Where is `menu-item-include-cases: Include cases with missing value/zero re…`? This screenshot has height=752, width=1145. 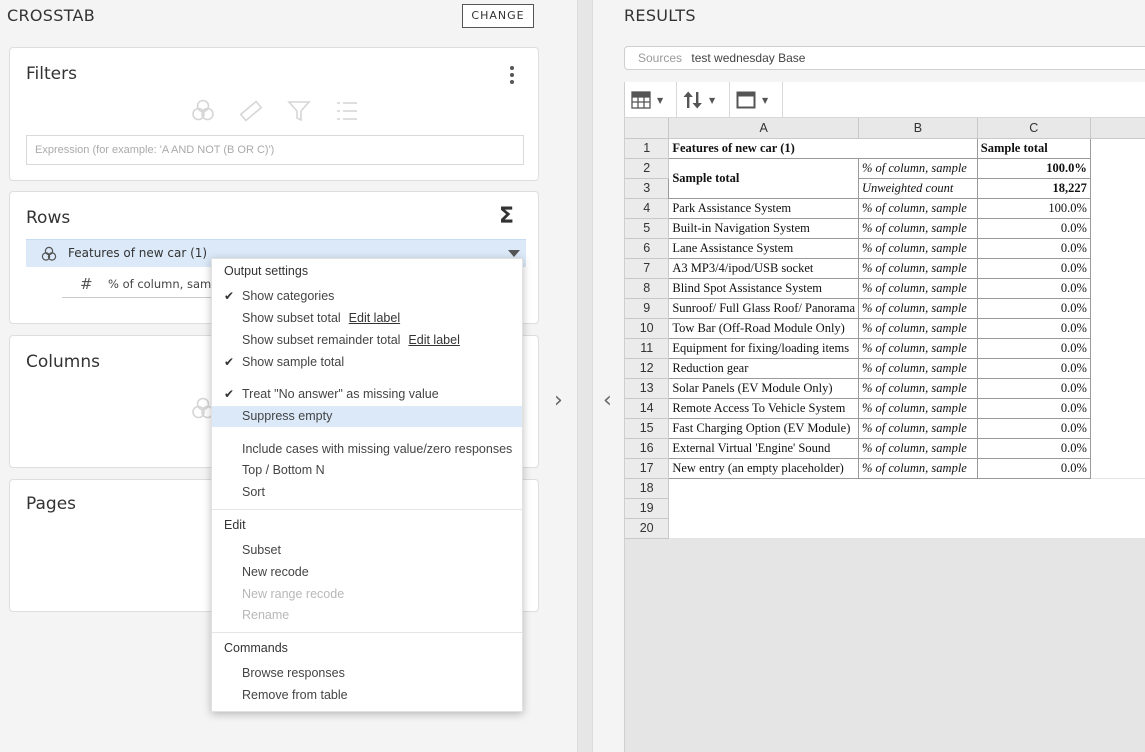
menu-item-include-cases: Include cases with missing value/zero re… is located at coordinates (367, 449).